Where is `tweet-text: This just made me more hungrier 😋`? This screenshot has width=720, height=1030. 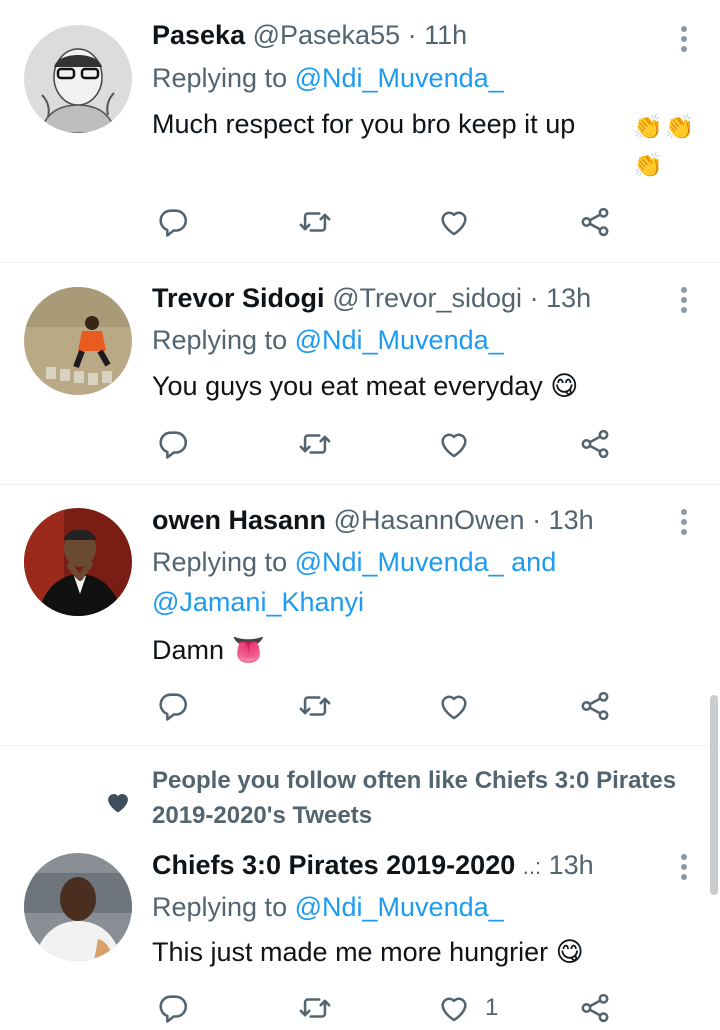 tweet-text: This just made me more hungrier 😋 is located at coordinates (368, 952).